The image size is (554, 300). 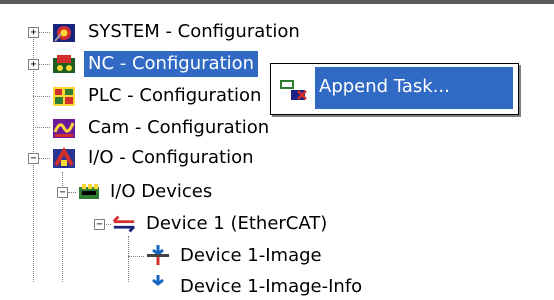 I want to click on tree-item-io-devices: I/O Devices, so click(x=161, y=192).